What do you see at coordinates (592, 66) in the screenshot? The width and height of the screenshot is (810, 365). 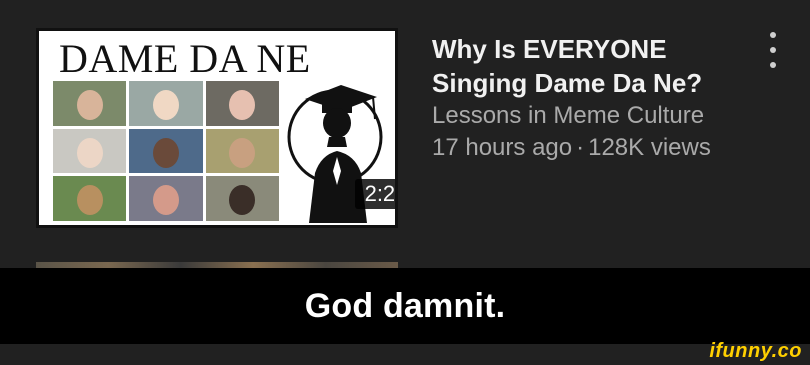 I see `video-title: Why Is EVERYONE Singing Dame Da Ne?` at bounding box center [592, 66].